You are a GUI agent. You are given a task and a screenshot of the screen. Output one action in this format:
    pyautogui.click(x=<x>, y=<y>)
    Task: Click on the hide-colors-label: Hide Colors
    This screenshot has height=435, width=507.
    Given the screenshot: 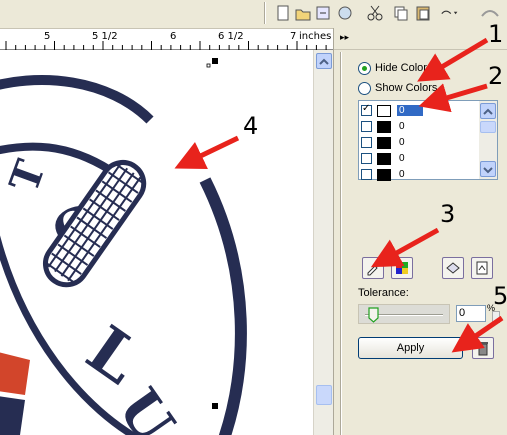 What is the action you would take?
    pyautogui.click(x=404, y=68)
    